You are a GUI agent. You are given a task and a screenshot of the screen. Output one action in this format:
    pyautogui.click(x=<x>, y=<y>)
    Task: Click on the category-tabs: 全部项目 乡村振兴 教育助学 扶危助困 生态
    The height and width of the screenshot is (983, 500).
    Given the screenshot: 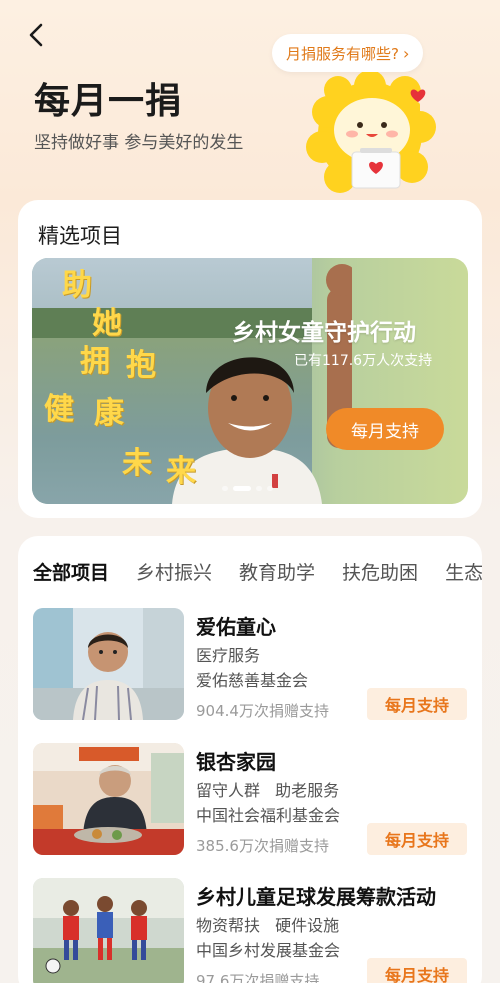 What is the action you would take?
    pyautogui.click(x=257, y=571)
    